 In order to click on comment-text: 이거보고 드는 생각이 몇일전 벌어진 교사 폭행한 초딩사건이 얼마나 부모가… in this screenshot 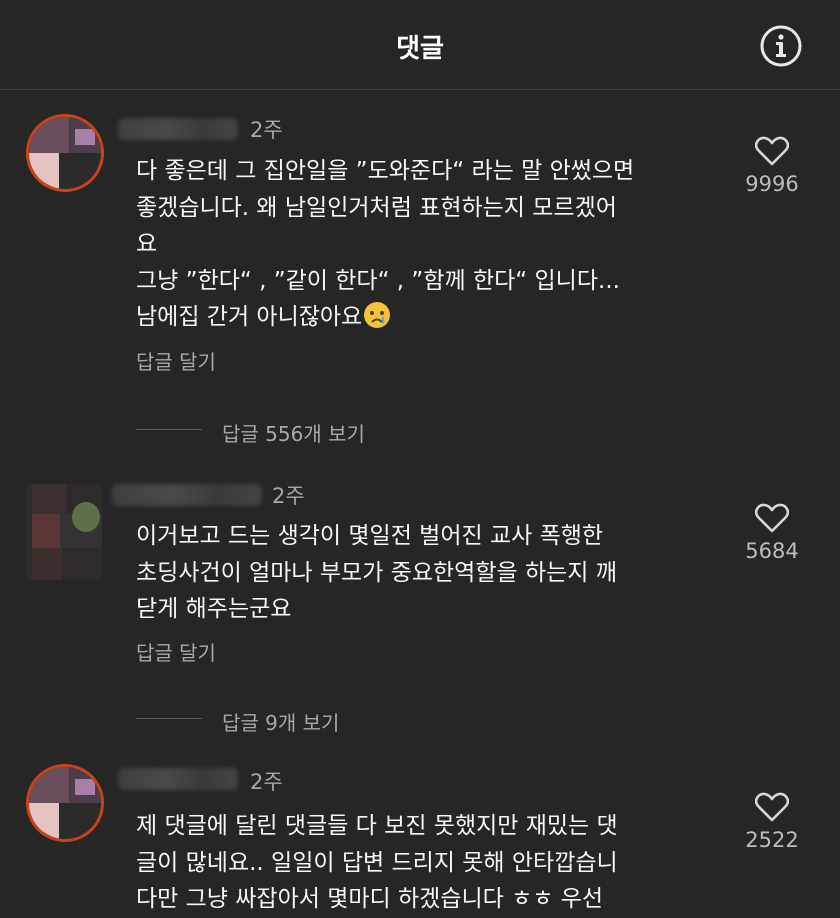, I will do `click(376, 572)`.